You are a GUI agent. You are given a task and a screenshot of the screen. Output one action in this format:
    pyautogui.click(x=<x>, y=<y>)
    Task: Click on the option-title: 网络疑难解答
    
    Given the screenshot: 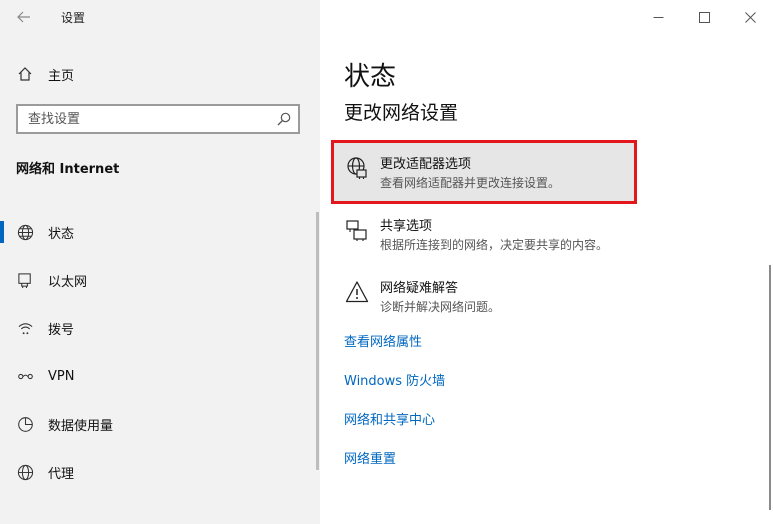 What is the action you would take?
    pyautogui.click(x=419, y=288)
    